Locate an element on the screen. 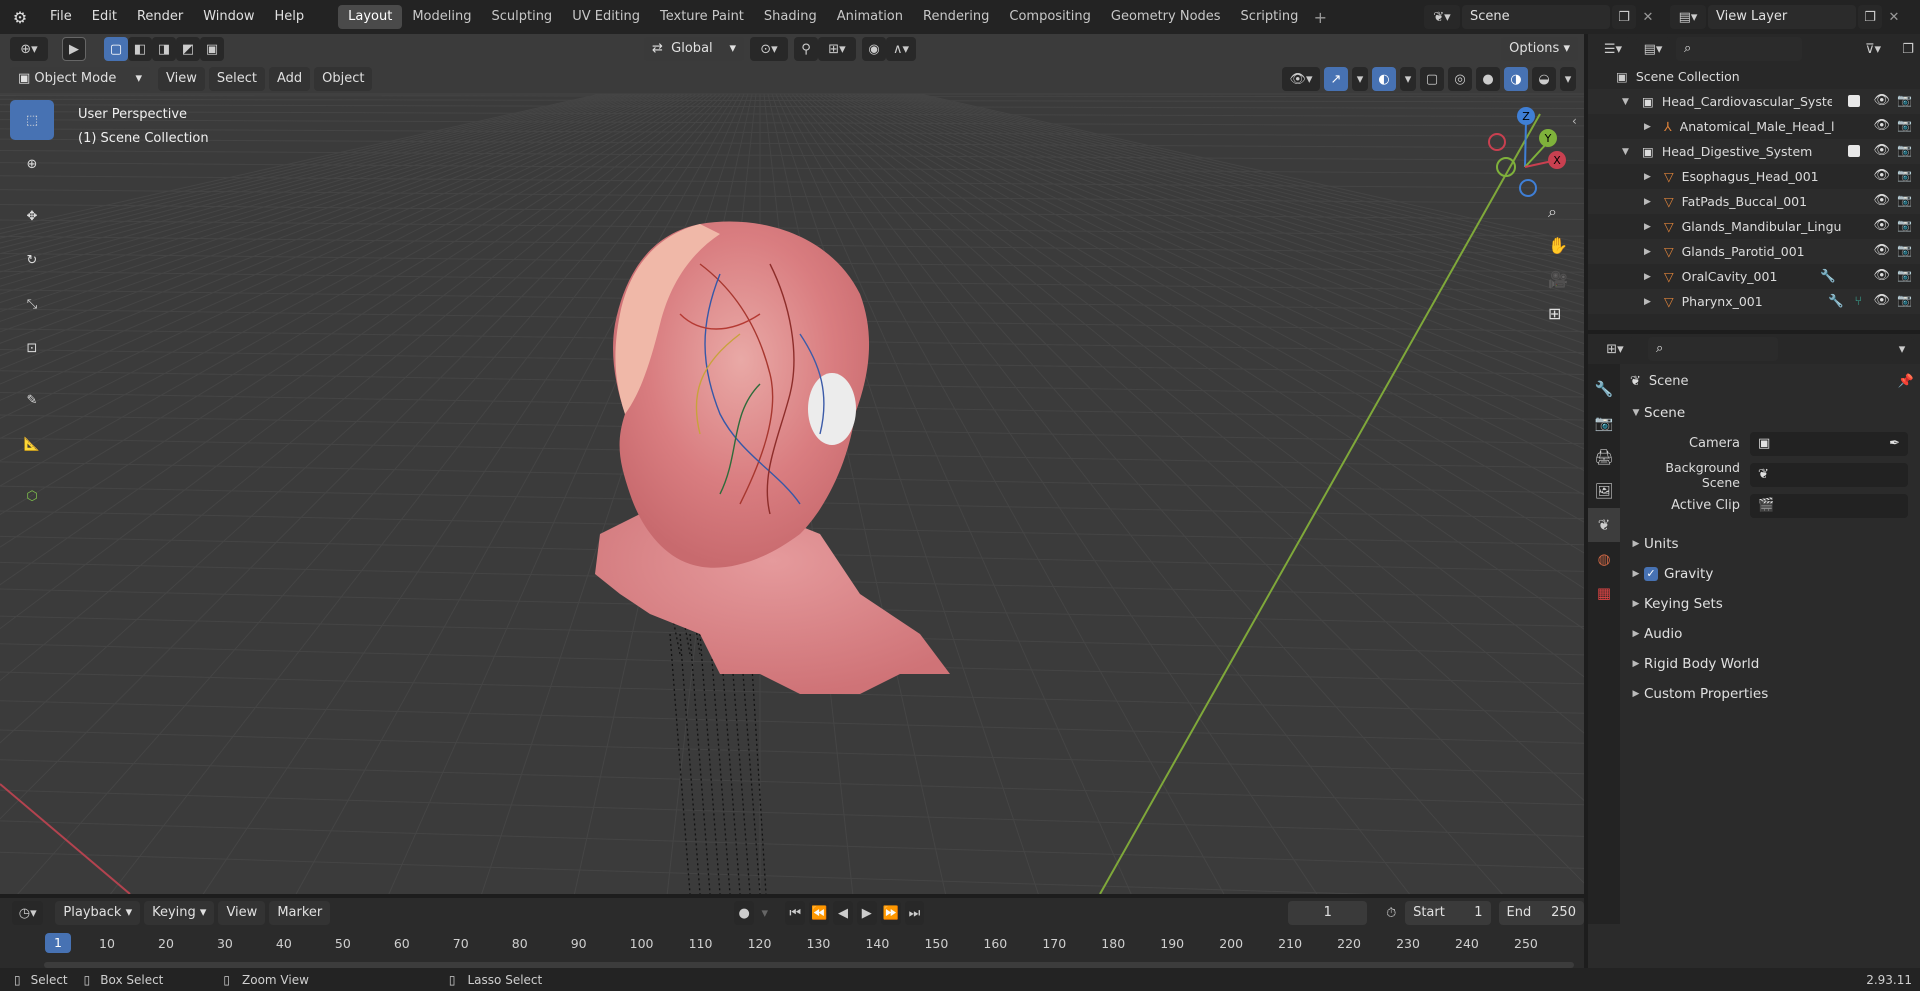 The height and width of the screenshot is (991, 1920). tab-modeling: Modeling is located at coordinates (441, 17).